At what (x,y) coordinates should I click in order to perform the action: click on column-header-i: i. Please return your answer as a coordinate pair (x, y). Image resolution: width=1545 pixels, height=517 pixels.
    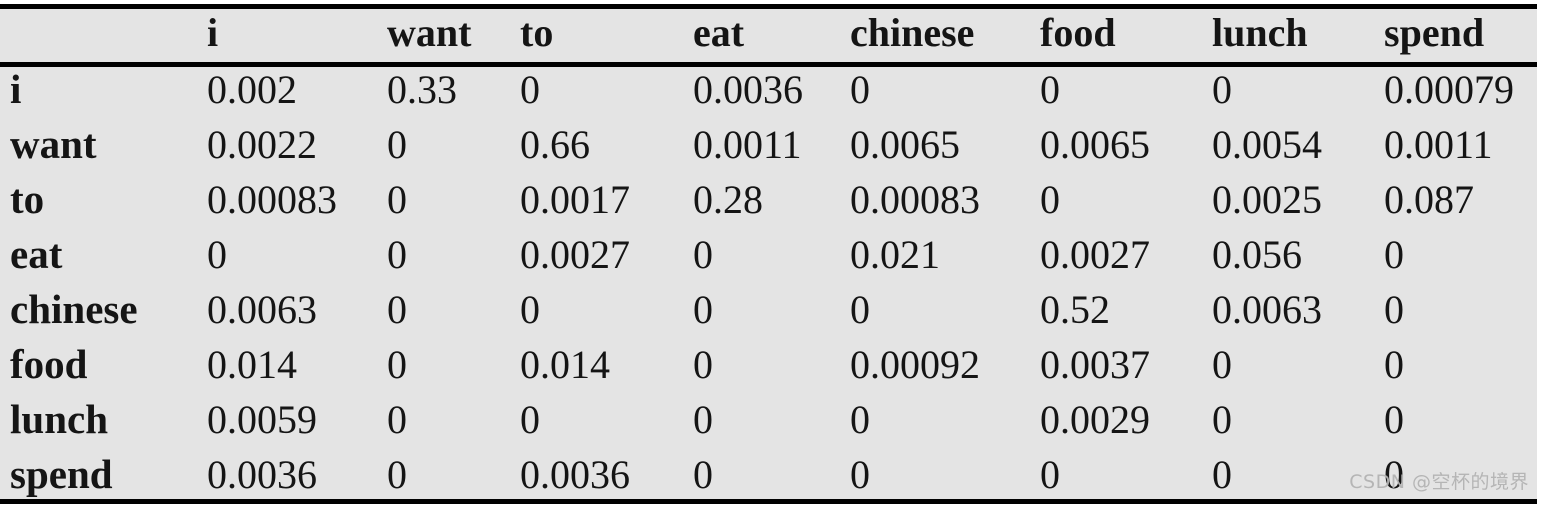
    Looking at the image, I should click on (213, 32).